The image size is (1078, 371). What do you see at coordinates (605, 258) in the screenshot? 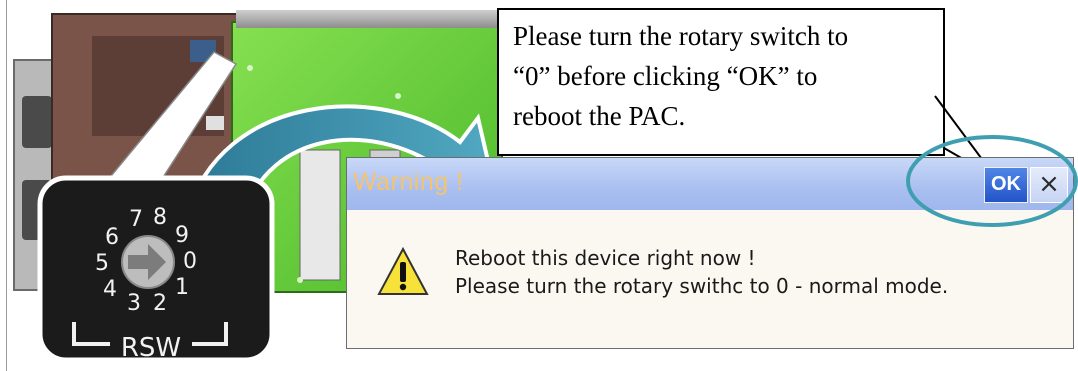
I see `dialog-message-line-1: Reboot this device right now !` at bounding box center [605, 258].